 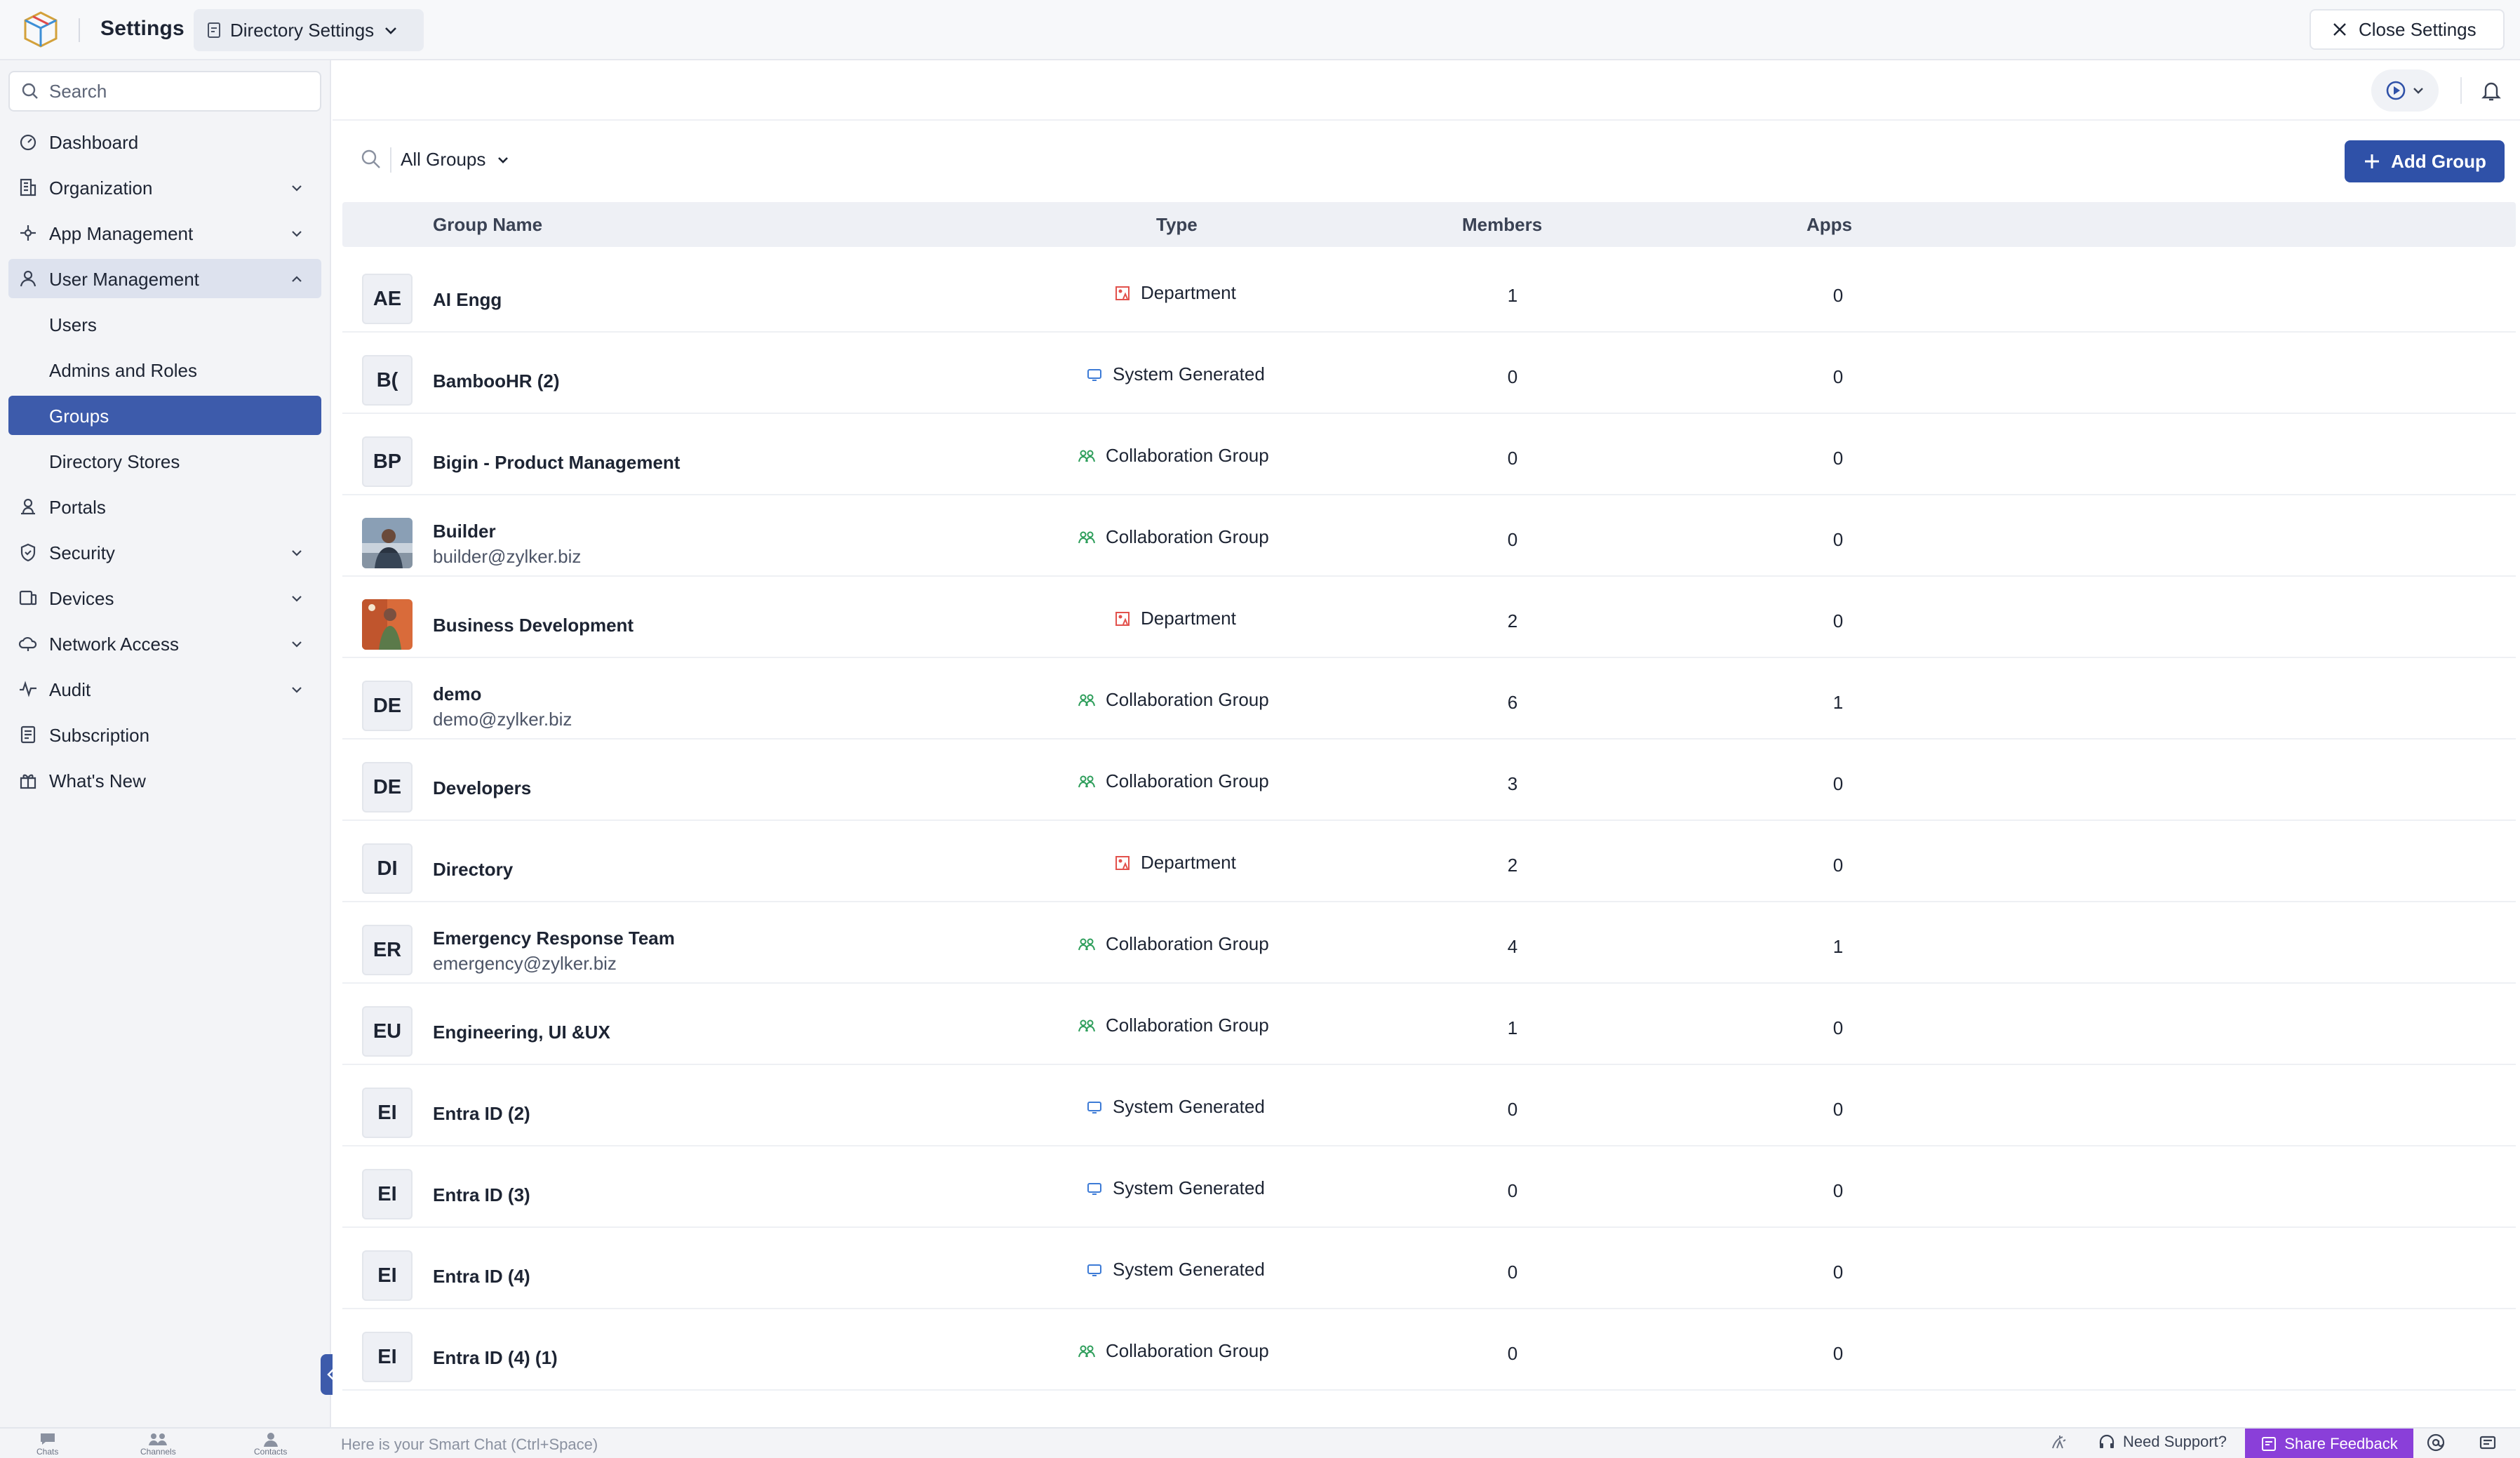 I want to click on notes-icon, so click(x=2488, y=1442).